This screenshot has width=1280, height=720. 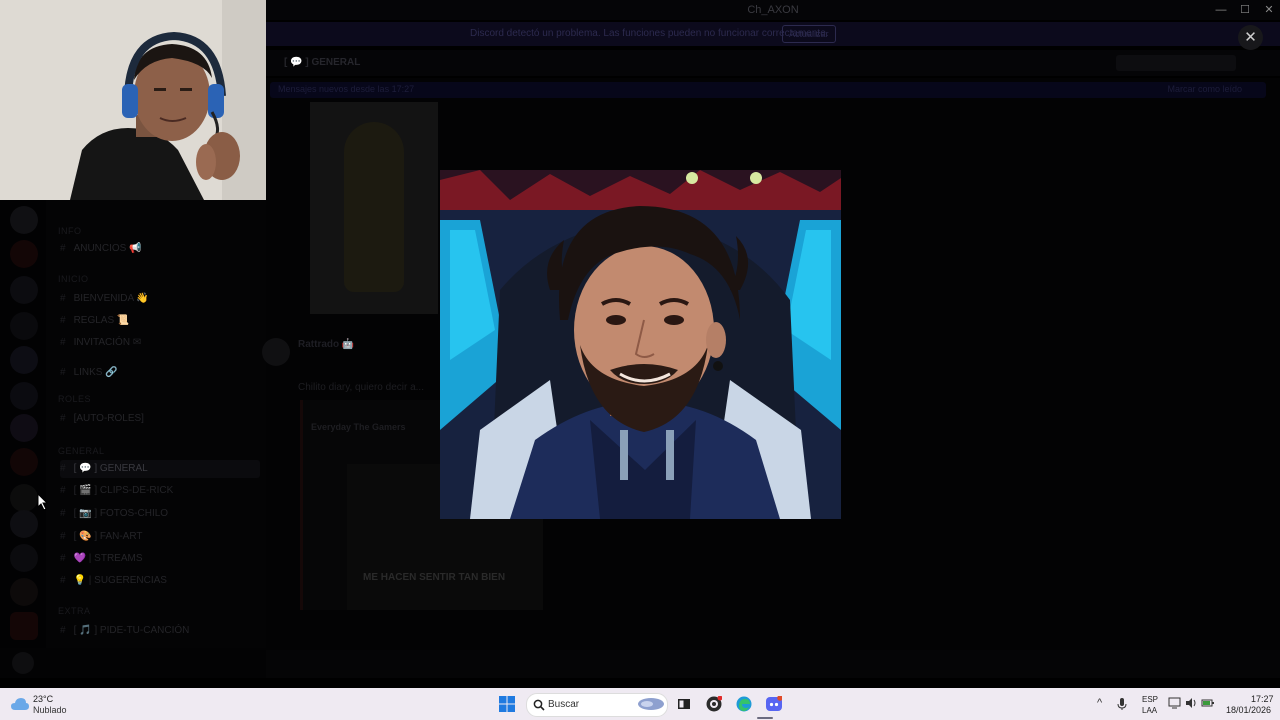 I want to click on maximize-icon: ☐, so click(x=1245, y=10).